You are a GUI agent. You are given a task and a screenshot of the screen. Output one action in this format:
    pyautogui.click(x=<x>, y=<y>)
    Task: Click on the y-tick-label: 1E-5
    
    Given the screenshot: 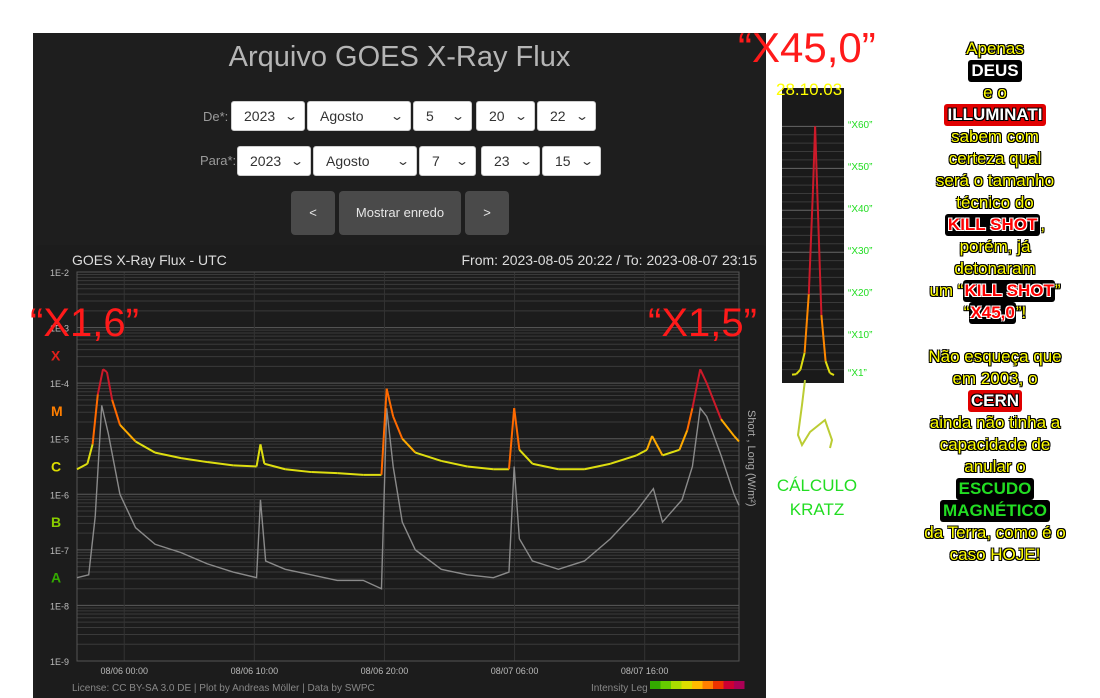 What is the action you would take?
    pyautogui.click(x=59, y=440)
    